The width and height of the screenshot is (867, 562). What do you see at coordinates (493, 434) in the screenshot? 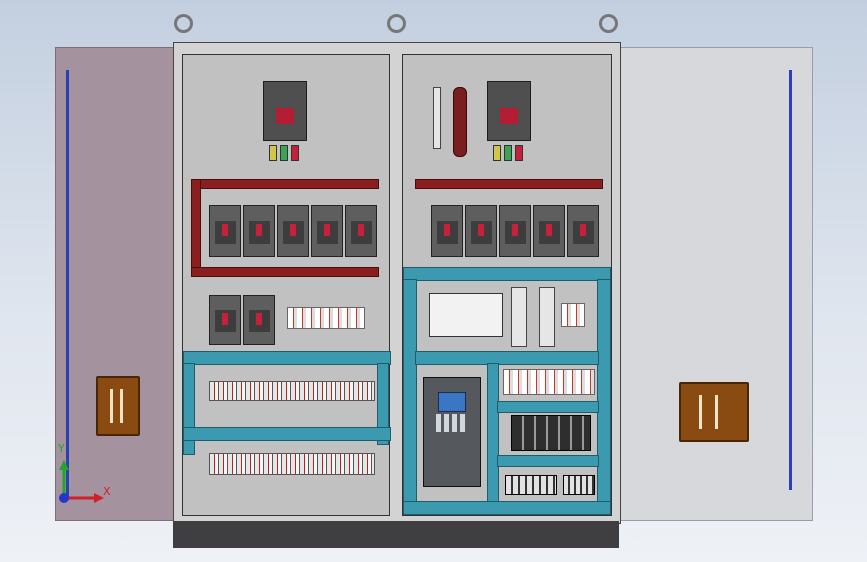
I see `wire-duct-vertical` at bounding box center [493, 434].